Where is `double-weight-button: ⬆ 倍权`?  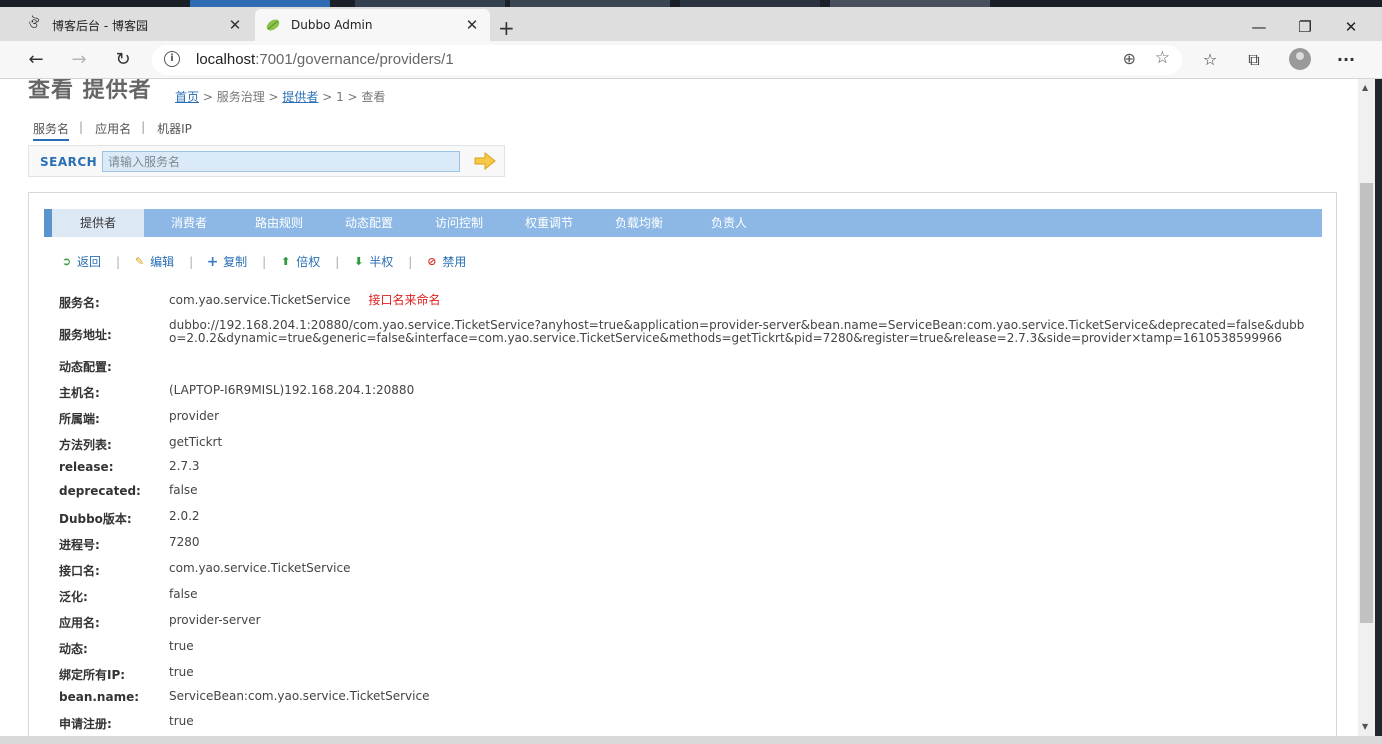
double-weight-button: ⬆ 倍权 is located at coordinates (299, 261).